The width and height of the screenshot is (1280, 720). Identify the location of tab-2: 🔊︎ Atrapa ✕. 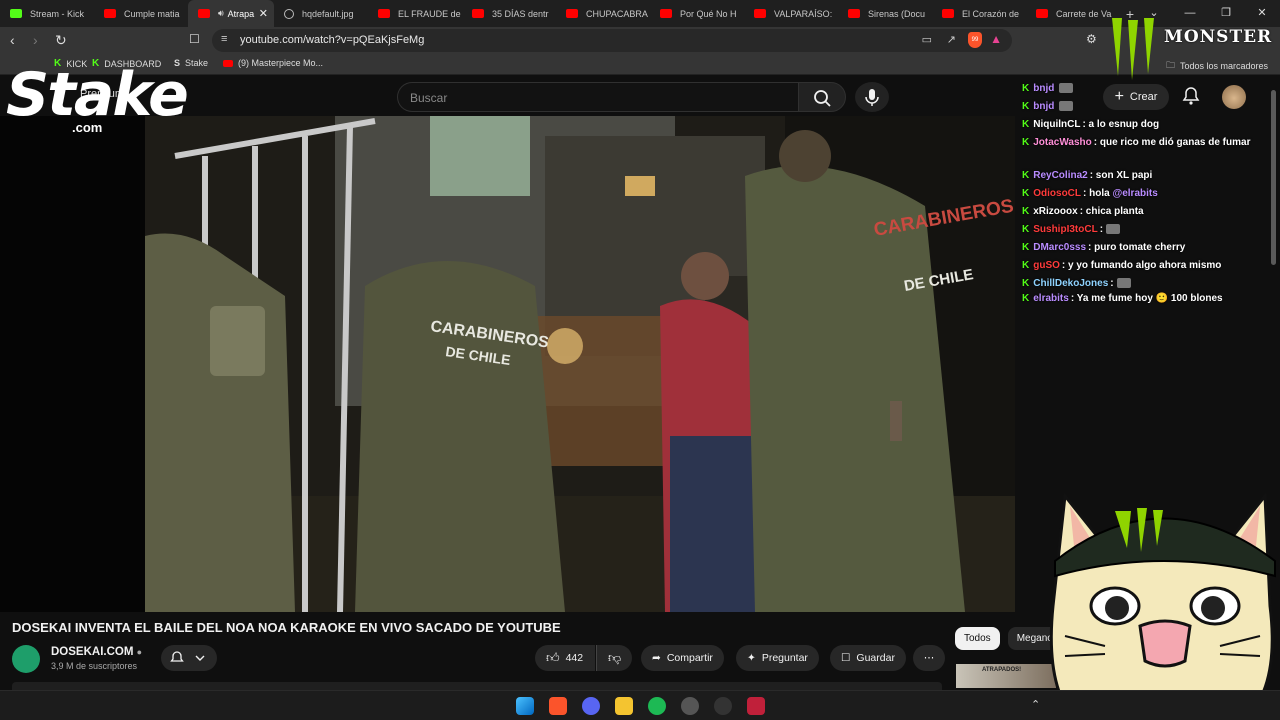
(231, 13).